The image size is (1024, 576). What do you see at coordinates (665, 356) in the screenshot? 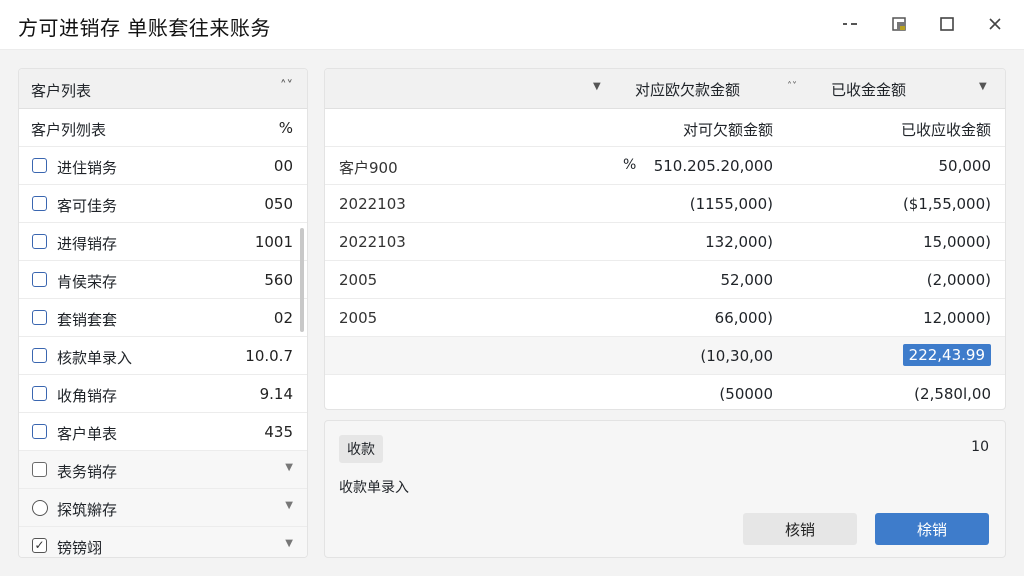
I see `table-row-total: (10,30,00 222,43.99` at bounding box center [665, 356].